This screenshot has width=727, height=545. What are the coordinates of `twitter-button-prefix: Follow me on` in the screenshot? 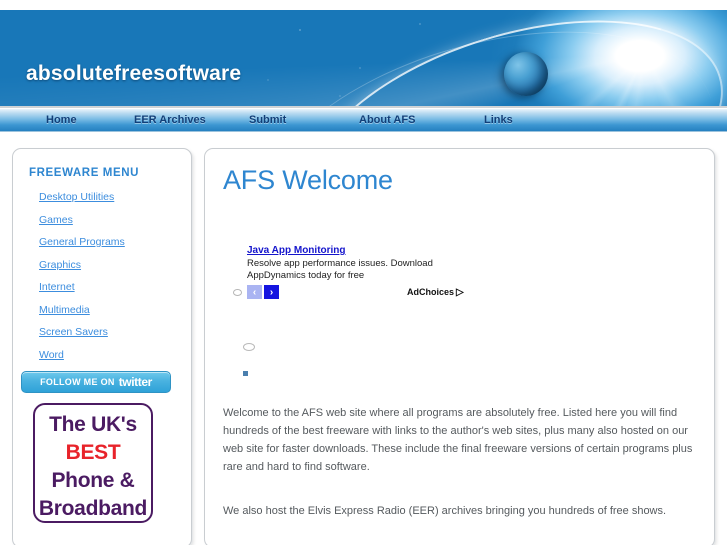 It's located at (77, 382).